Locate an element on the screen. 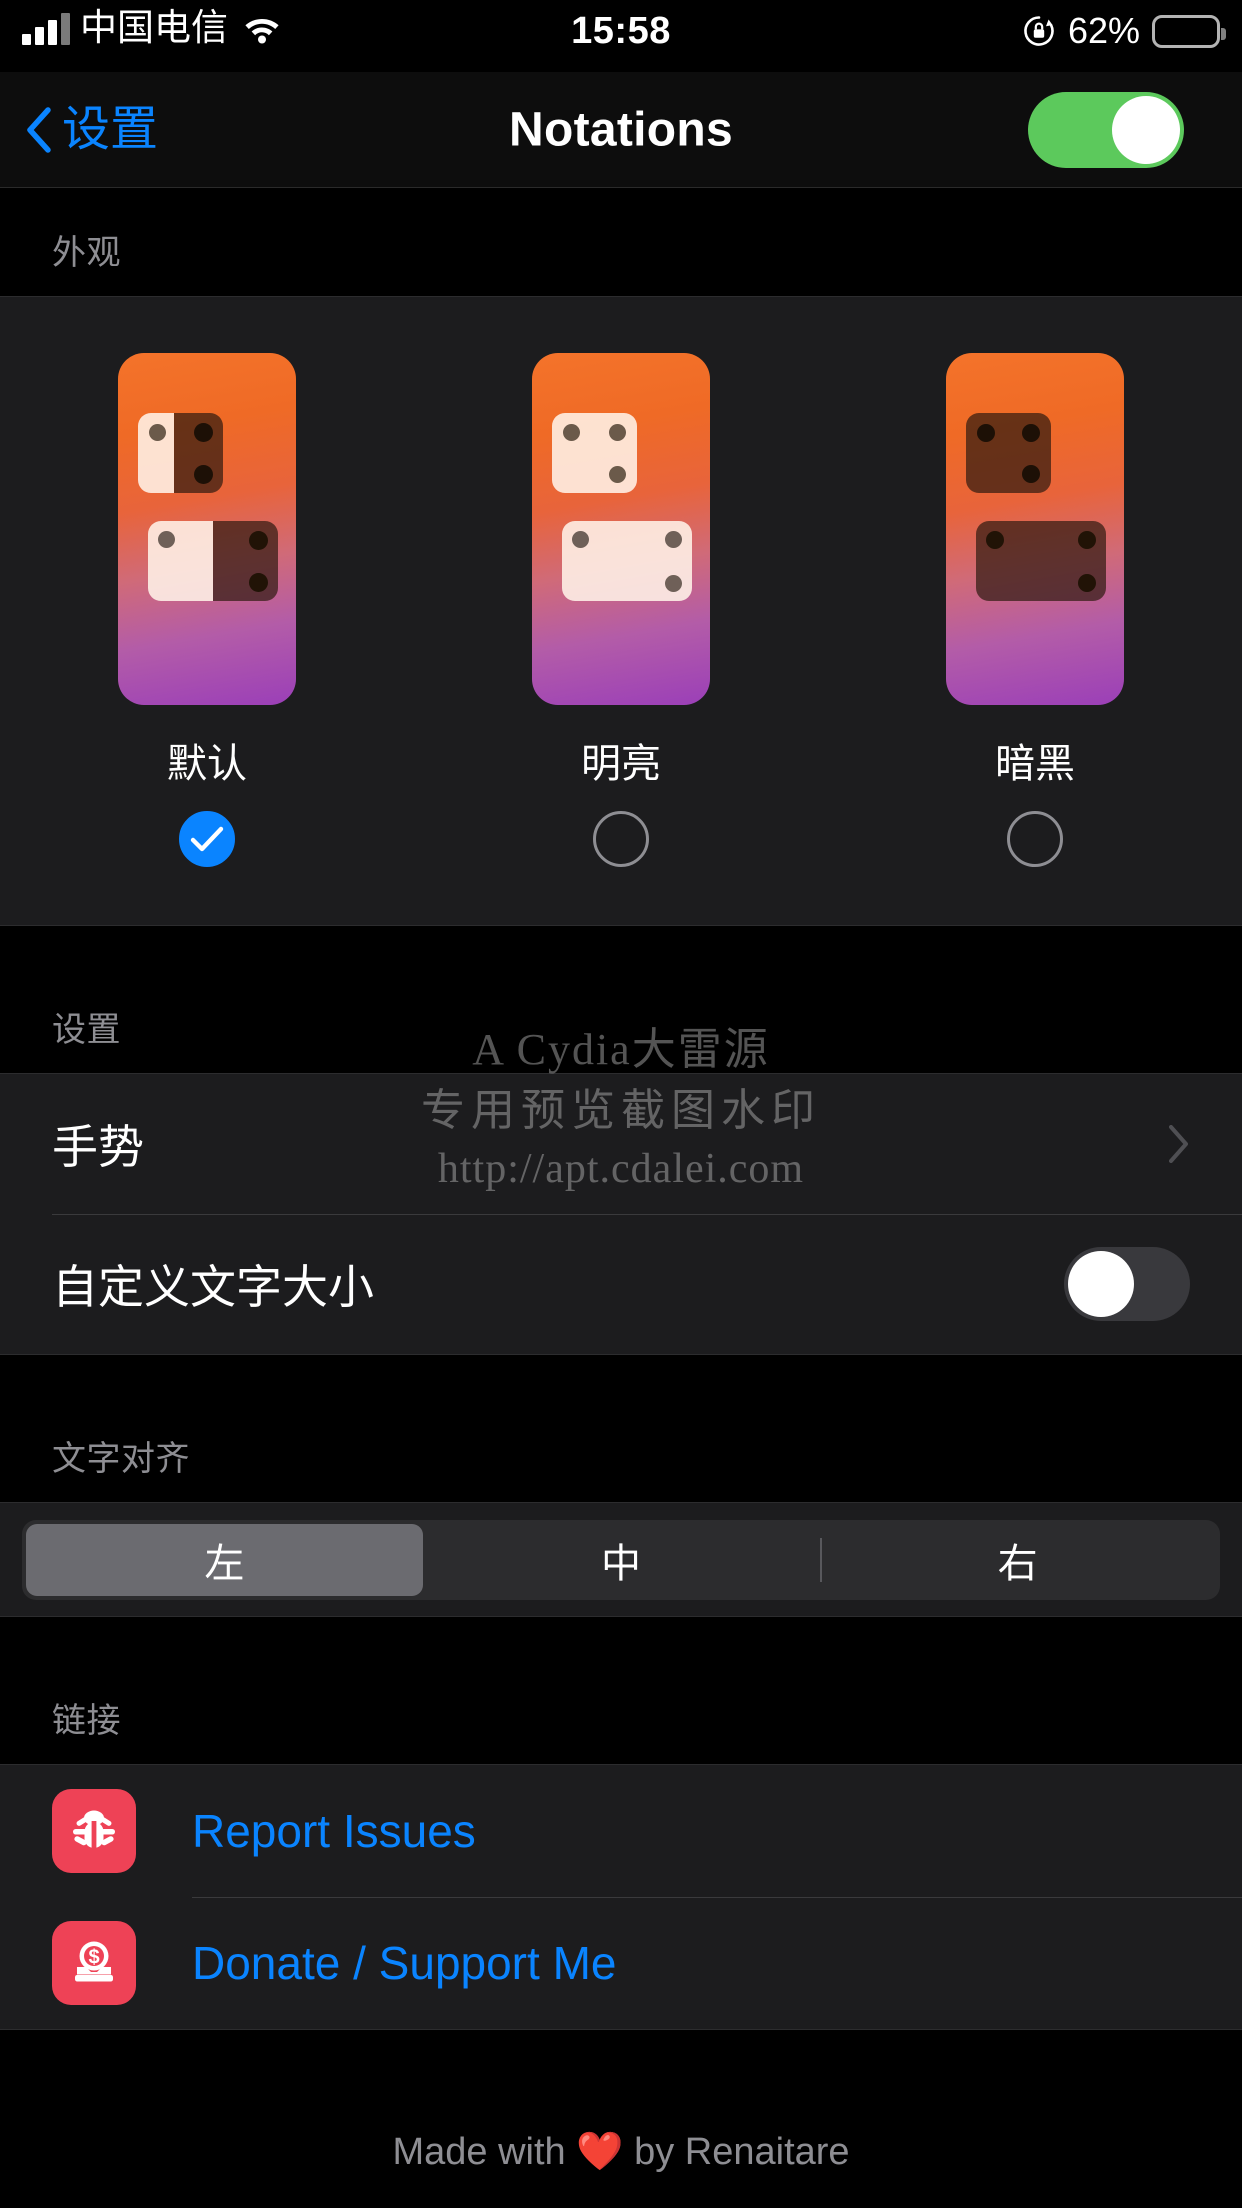 The width and height of the screenshot is (1242, 2208). settings-row-label: 自定义文字大小 is located at coordinates (213, 1287).